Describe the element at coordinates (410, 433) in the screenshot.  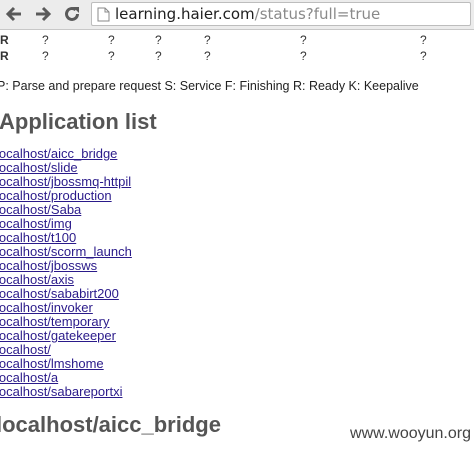
I see `watermark: www.wooyun.org` at that location.